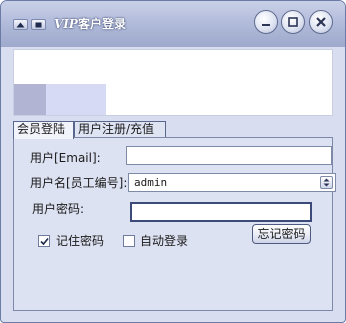 This screenshot has height=323, width=346. What do you see at coordinates (151, 182) in the screenshot?
I see `username-value: admin` at bounding box center [151, 182].